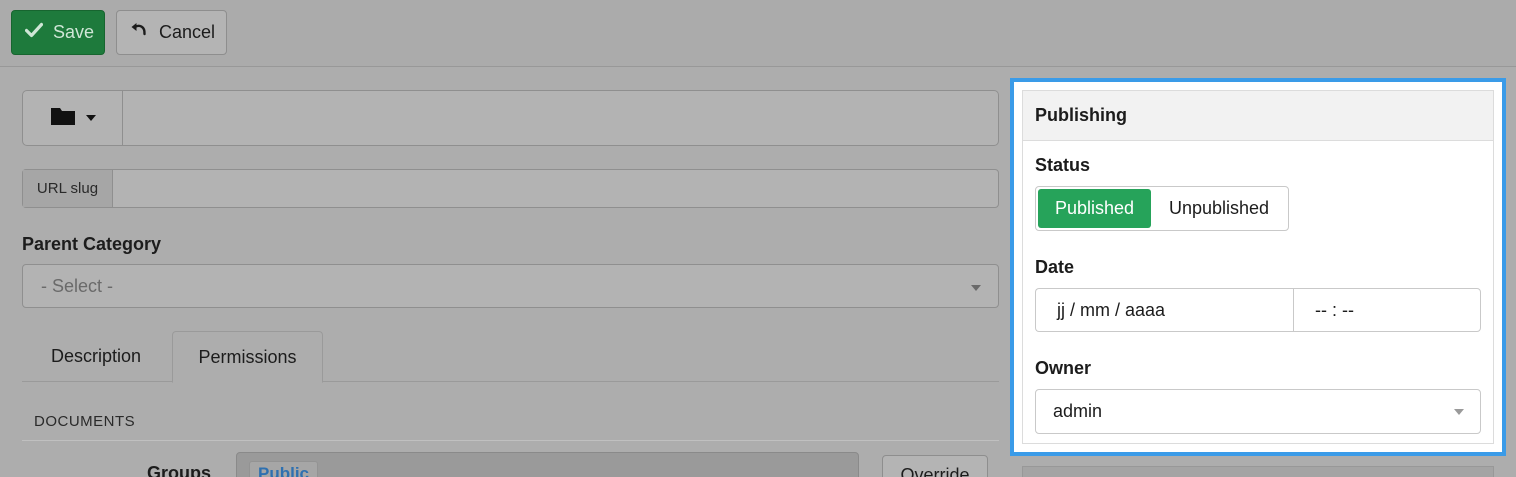  What do you see at coordinates (179, 470) in the screenshot?
I see `groups-label: Groups` at bounding box center [179, 470].